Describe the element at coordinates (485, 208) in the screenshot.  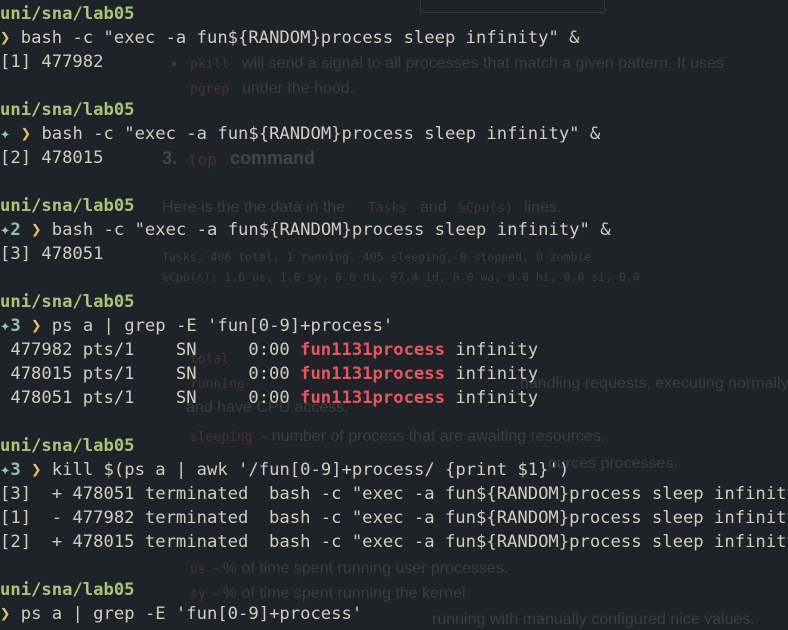
I see `bg-code: %Cpu(s)` at that location.